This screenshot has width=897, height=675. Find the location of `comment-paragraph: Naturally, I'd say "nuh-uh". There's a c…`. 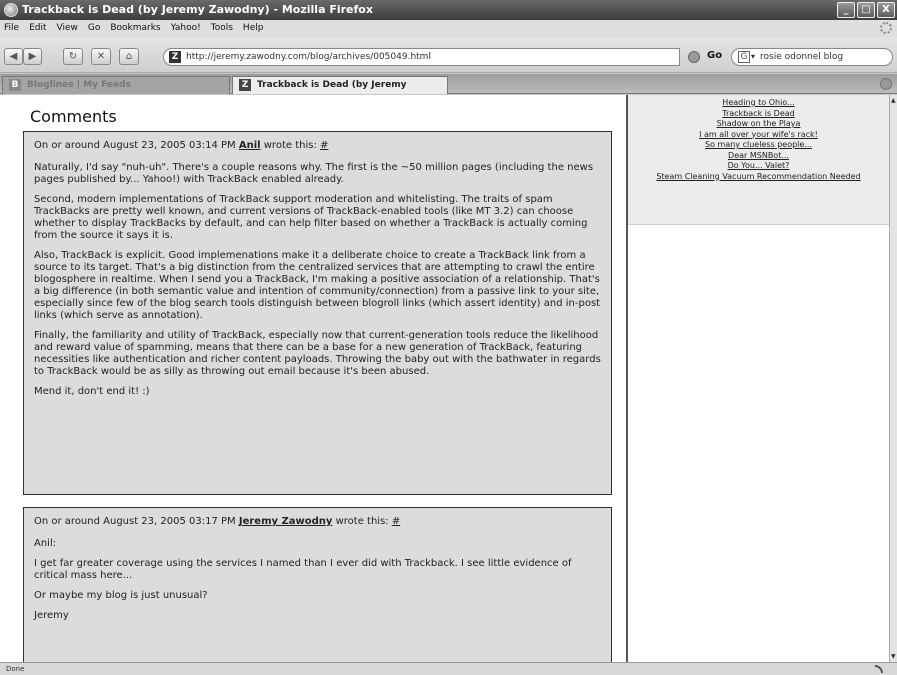

comment-paragraph: Naturally, I'd say "nuh-uh". There's a c… is located at coordinates (314, 173).